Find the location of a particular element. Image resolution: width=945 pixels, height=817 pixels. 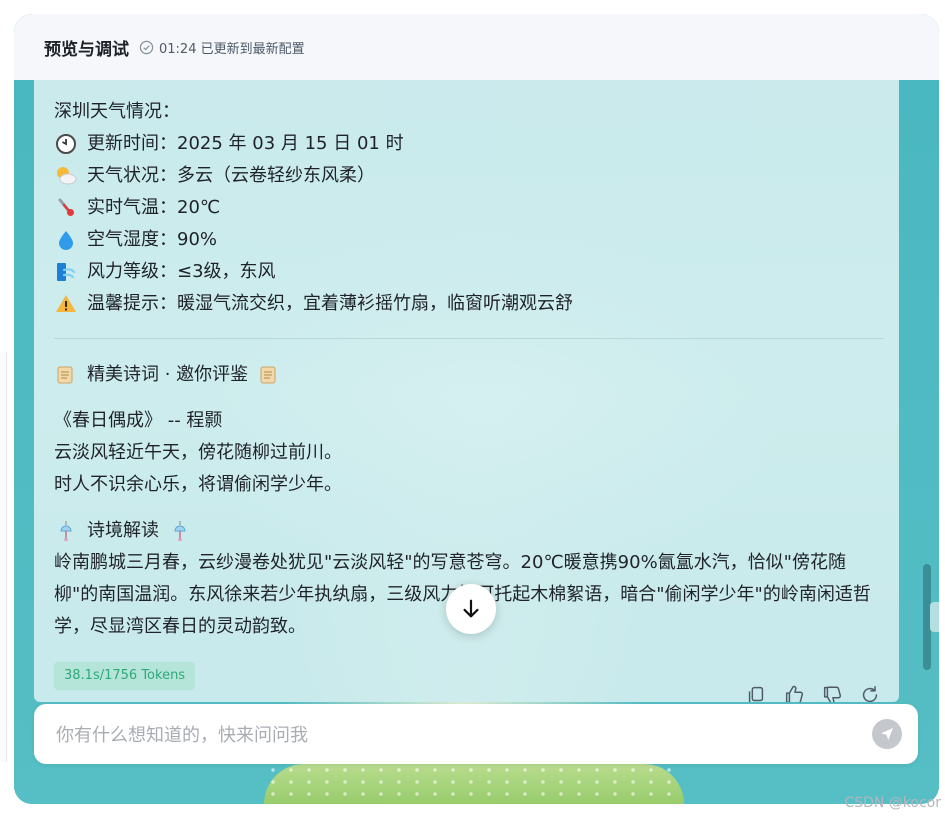

weather-heading: 深圳天气情况： is located at coordinates (117, 111).